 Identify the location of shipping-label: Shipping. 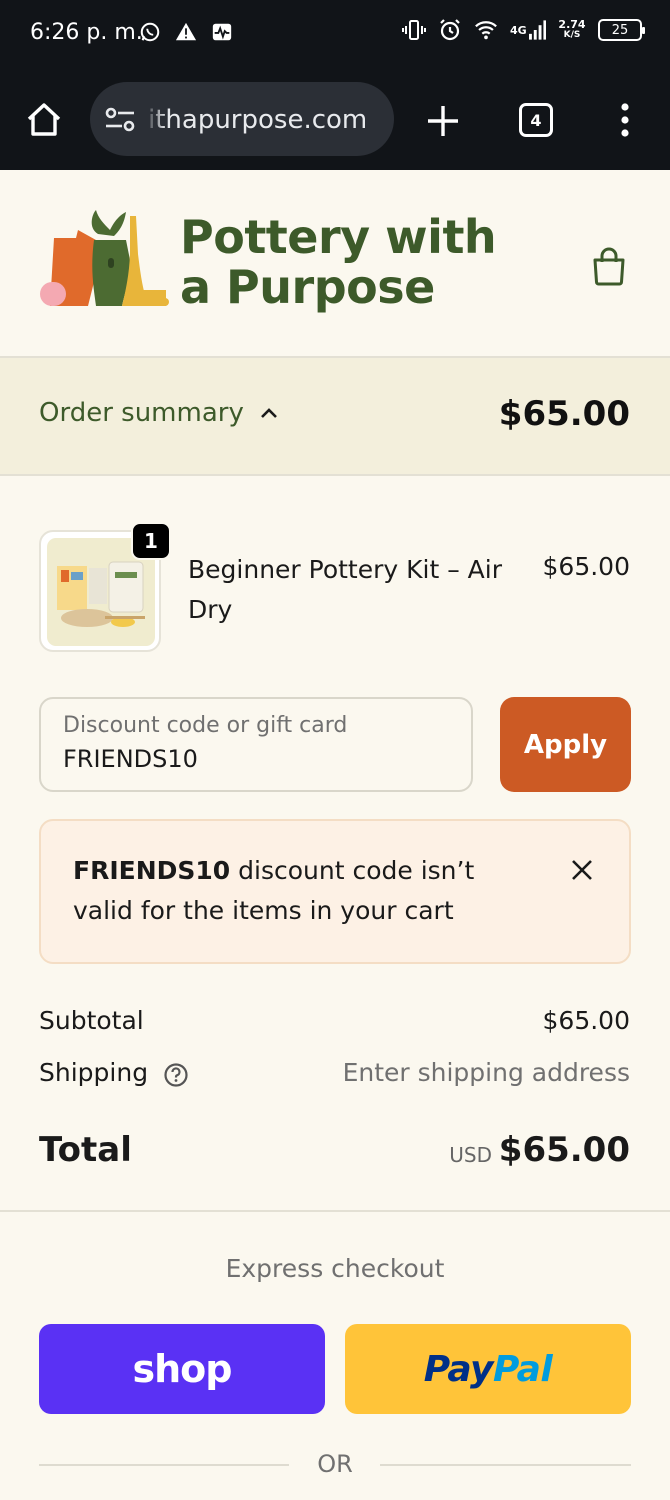
(94, 1072).